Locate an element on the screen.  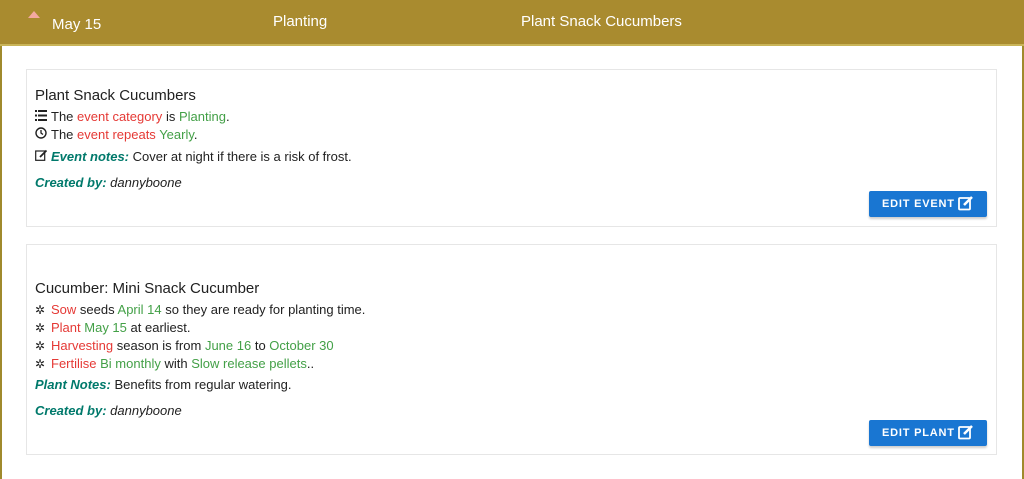
button-label: EDIT PLANT is located at coordinates (918, 433).